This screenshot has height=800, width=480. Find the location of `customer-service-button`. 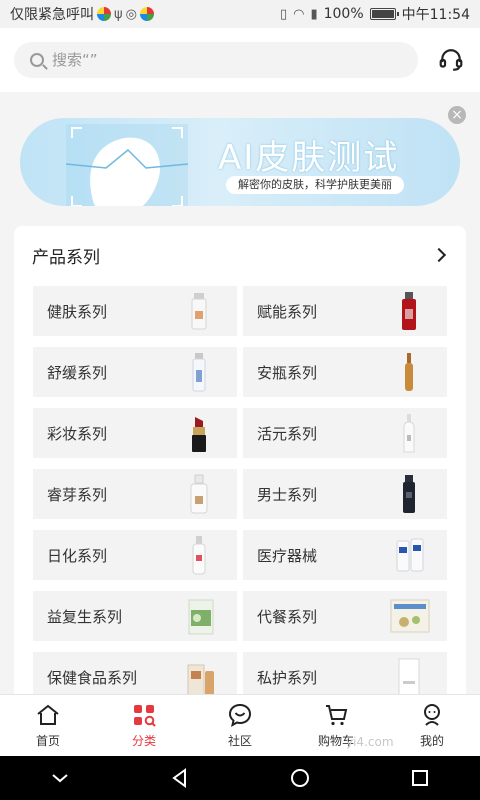

customer-service-button is located at coordinates (451, 60).